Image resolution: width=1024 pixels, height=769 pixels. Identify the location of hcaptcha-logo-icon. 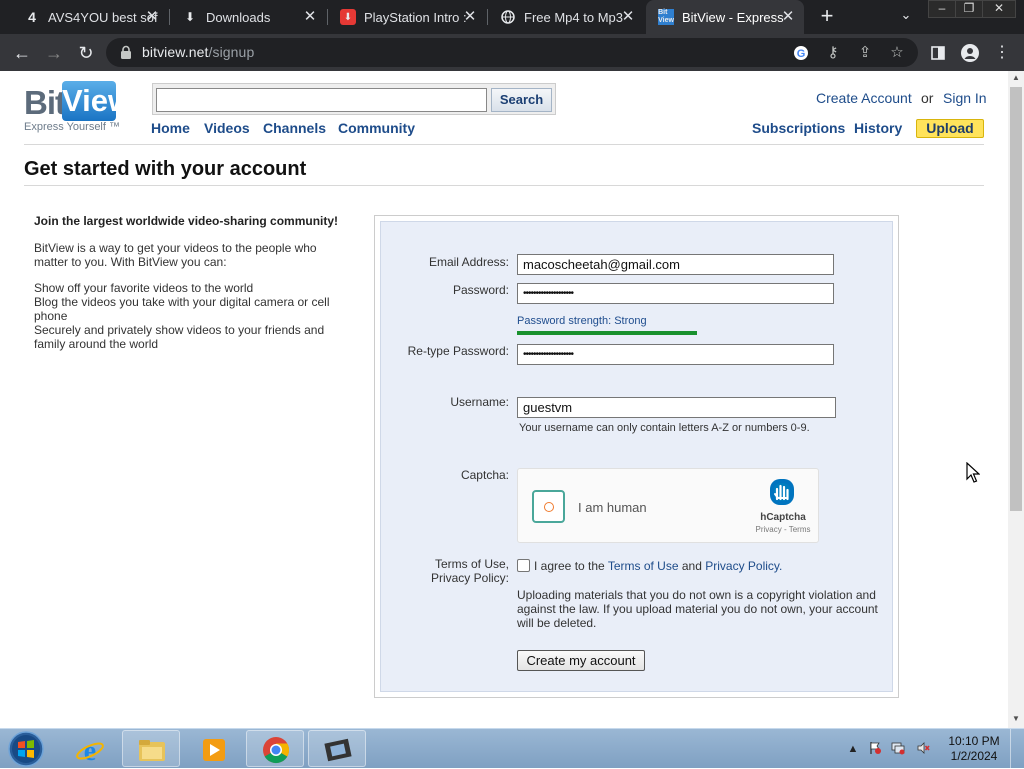
(782, 492).